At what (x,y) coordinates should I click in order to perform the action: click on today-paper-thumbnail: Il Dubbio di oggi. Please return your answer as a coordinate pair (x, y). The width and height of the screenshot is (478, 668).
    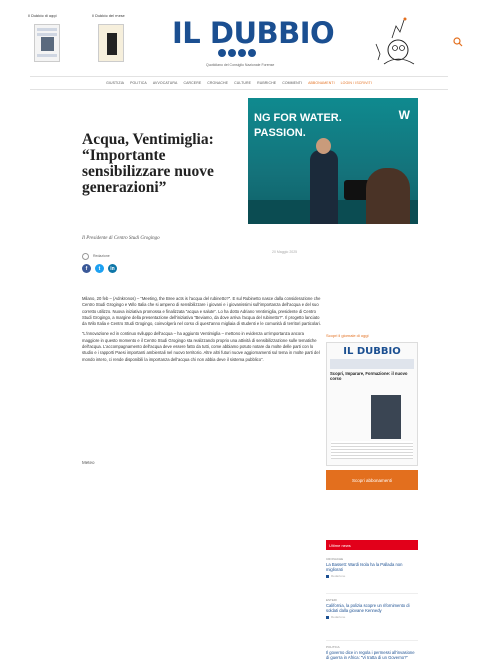
    Looking at the image, I should click on (50, 38).